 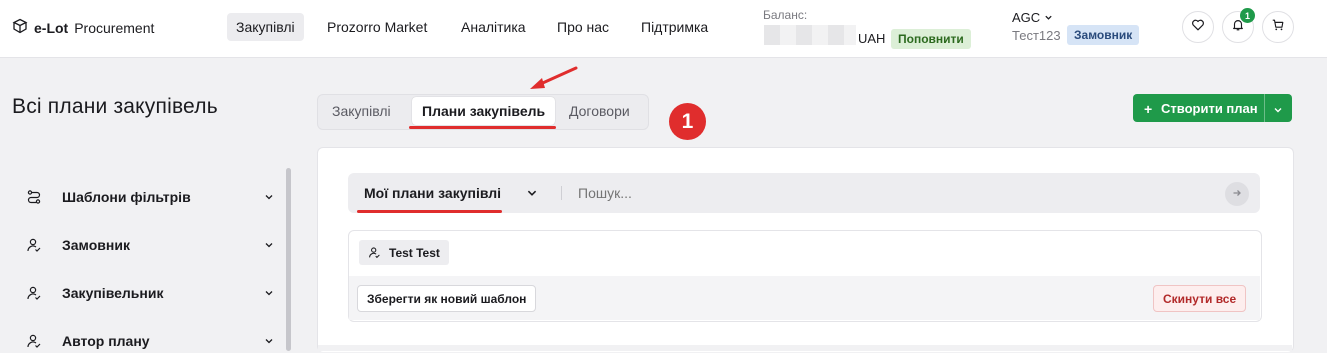 I want to click on annotation-arrow, so click(x=554, y=77).